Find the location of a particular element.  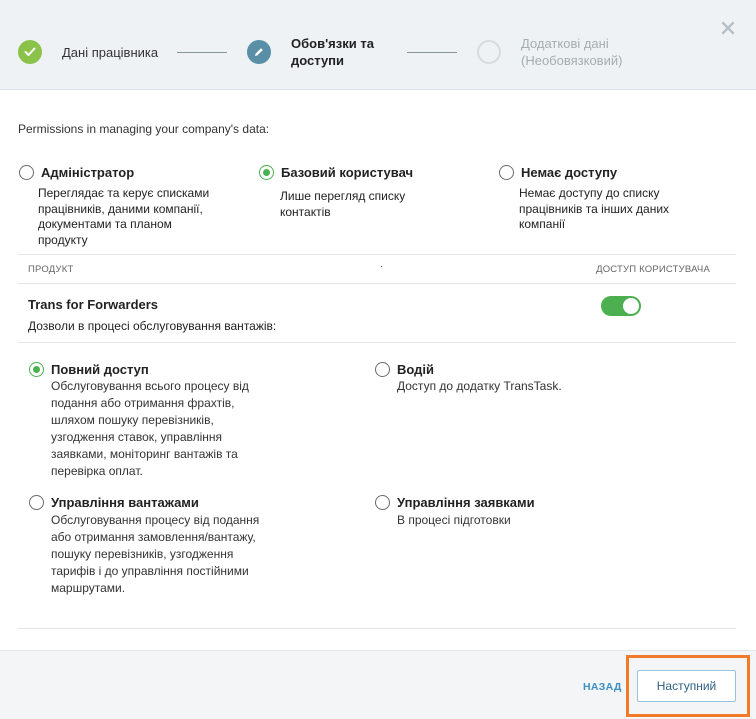

permission-description: Доступ до додатку TransTask. is located at coordinates (479, 386).